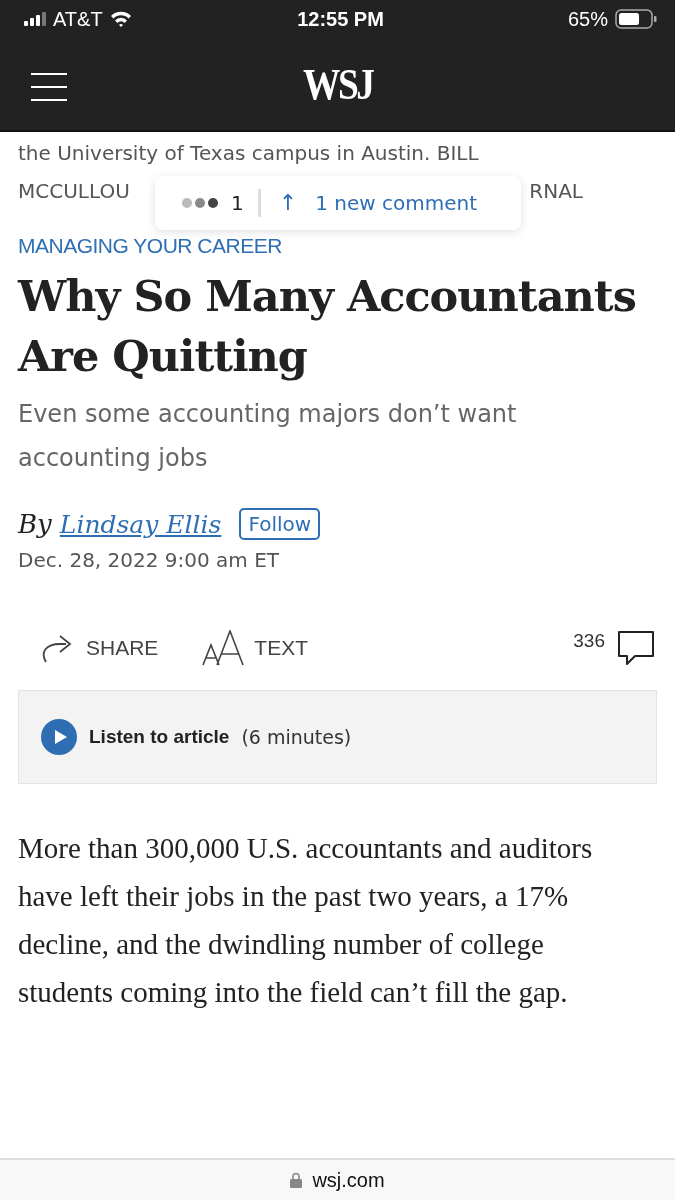 The image size is (675, 1200). What do you see at coordinates (340, 19) in the screenshot?
I see `clock: 12:55 PM` at bounding box center [340, 19].